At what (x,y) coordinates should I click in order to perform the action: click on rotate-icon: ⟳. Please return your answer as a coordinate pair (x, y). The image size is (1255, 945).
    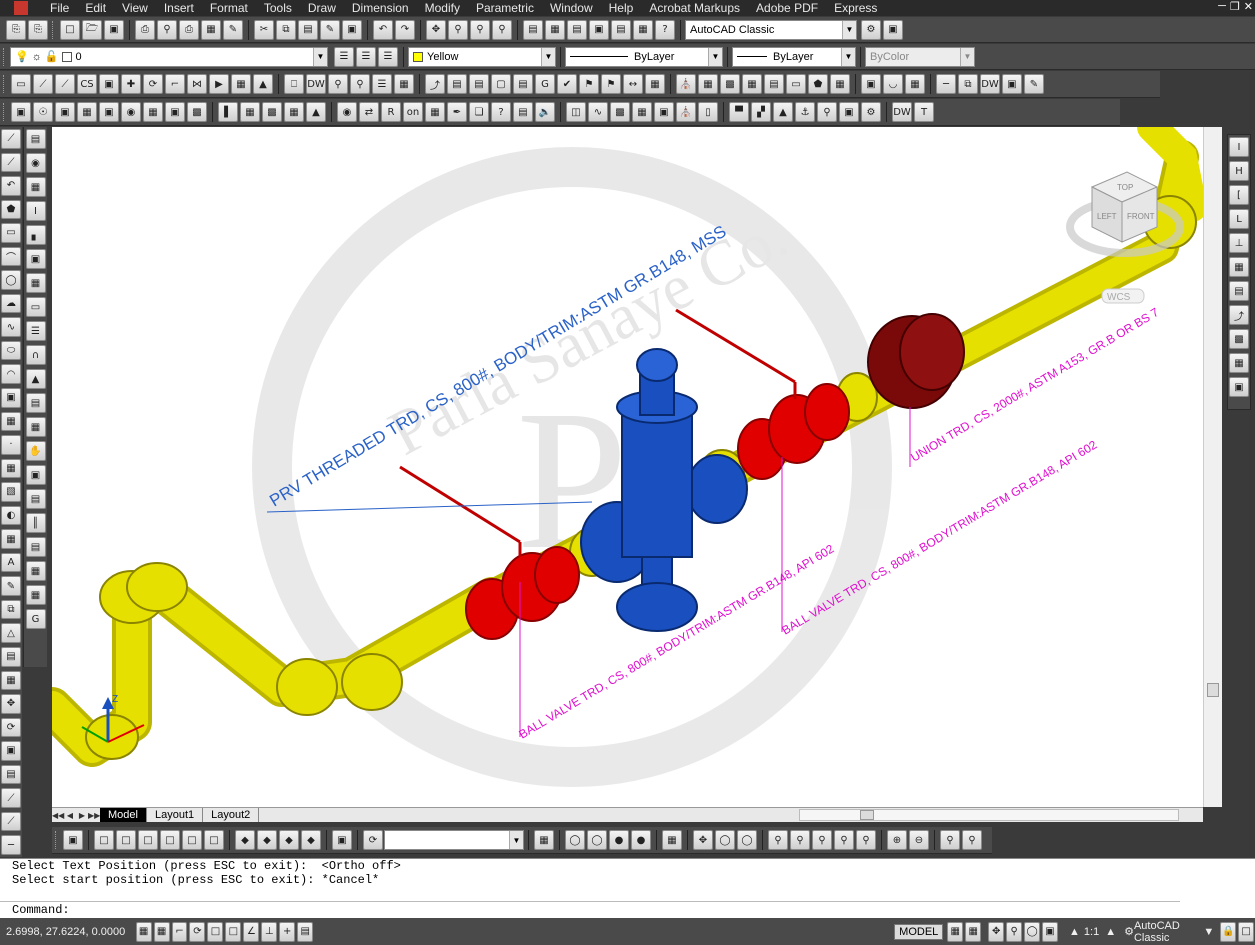
    Looking at the image, I should click on (11, 727).